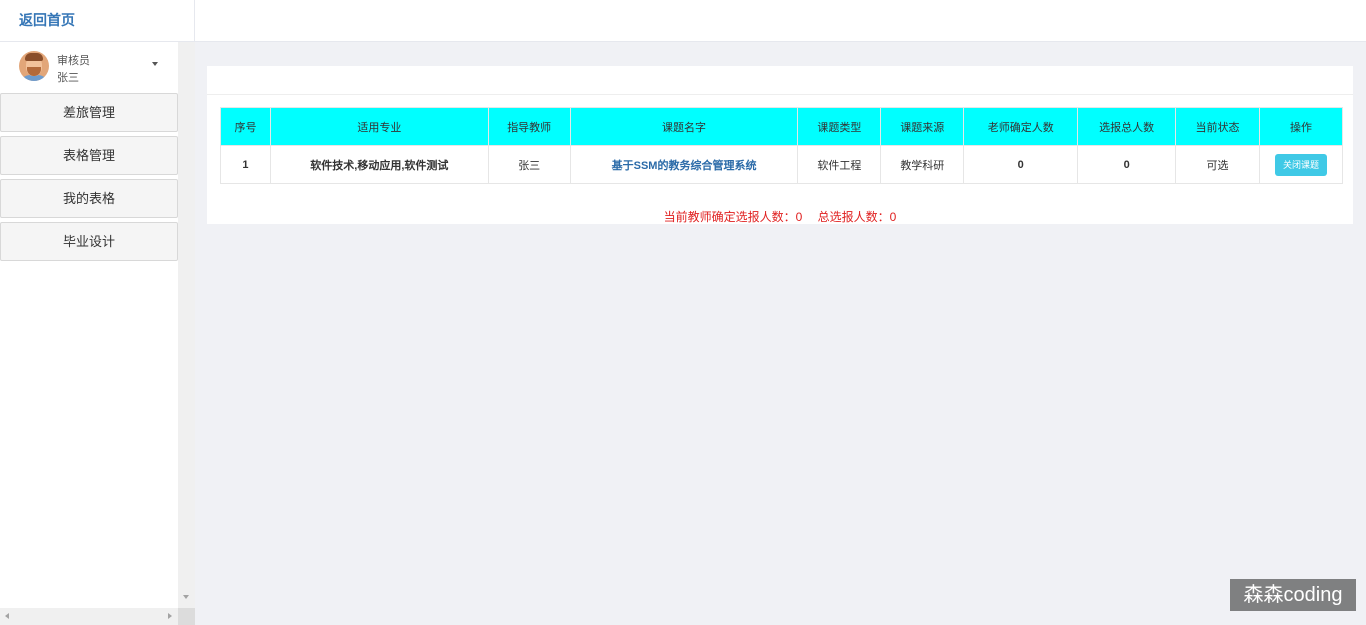 Image resolution: width=1366 pixels, height=625 pixels. I want to click on confirmed-count-text: 当前教师确定选报人数：0, so click(733, 217).